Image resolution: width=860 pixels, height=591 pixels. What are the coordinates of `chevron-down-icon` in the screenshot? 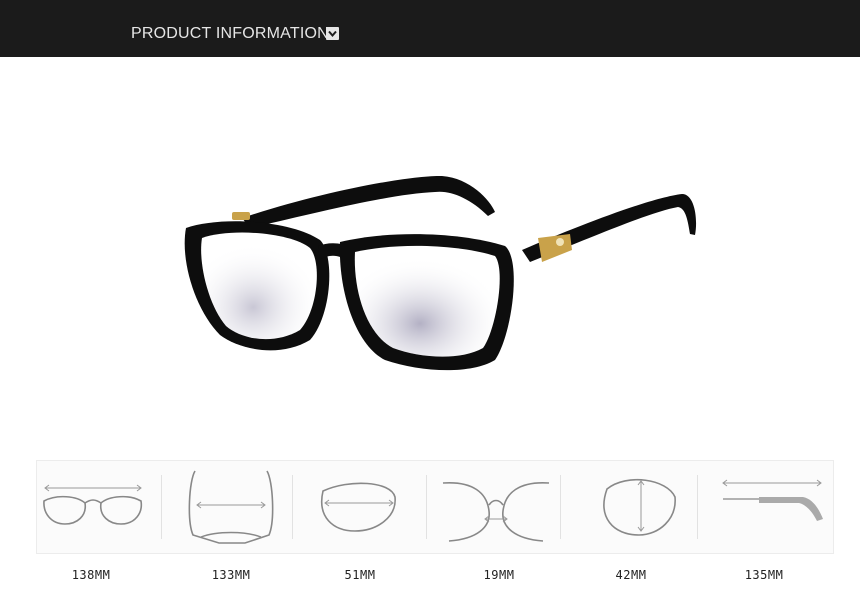 It's located at (332, 33).